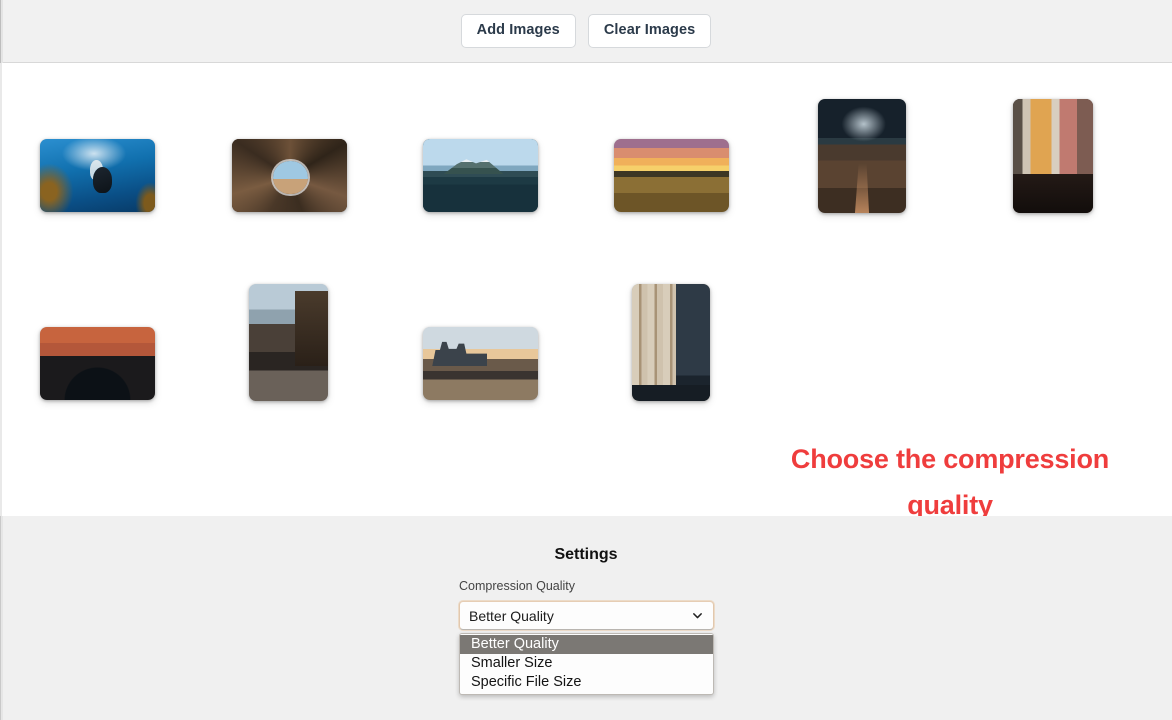 This screenshot has height=720, width=1172. I want to click on thumbnail-sunset-wheat-field, so click(671, 175).